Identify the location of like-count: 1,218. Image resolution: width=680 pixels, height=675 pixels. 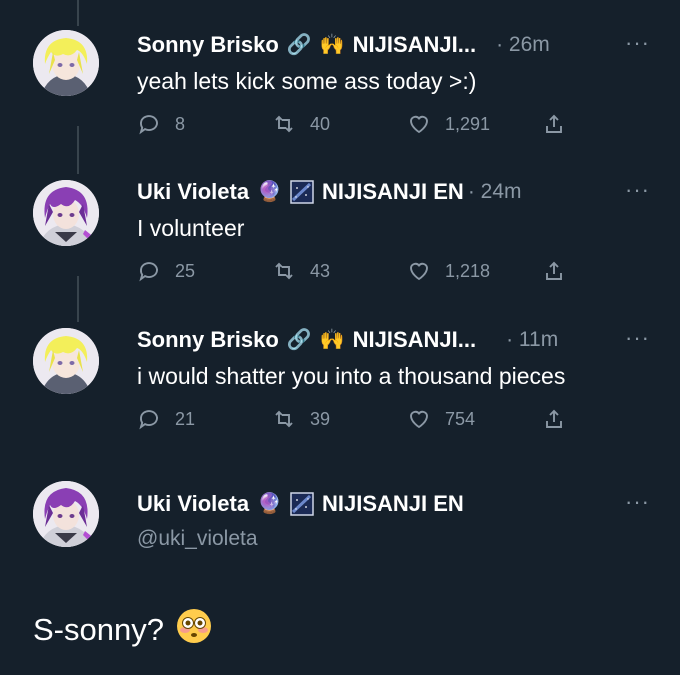
(468, 270).